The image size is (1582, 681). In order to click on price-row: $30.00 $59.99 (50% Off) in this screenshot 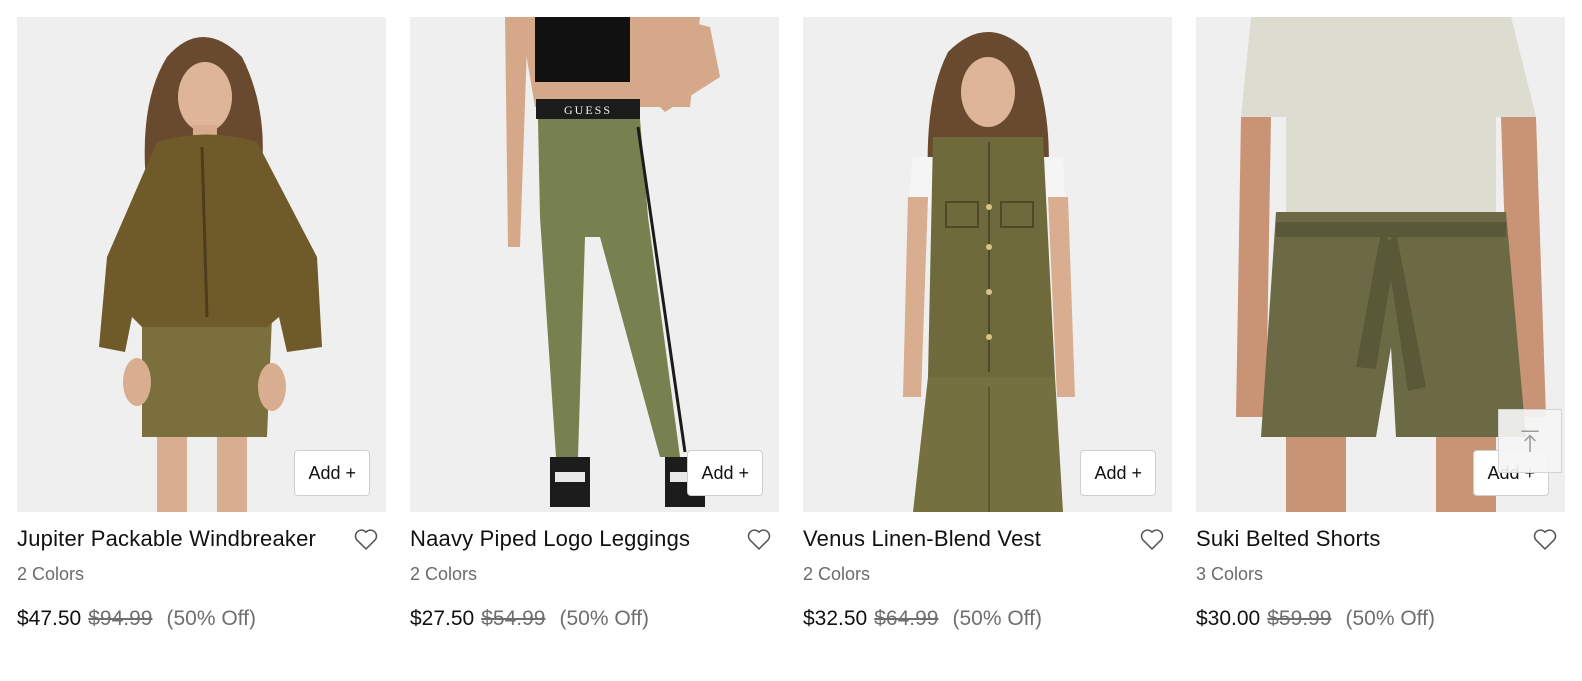, I will do `click(1380, 619)`.